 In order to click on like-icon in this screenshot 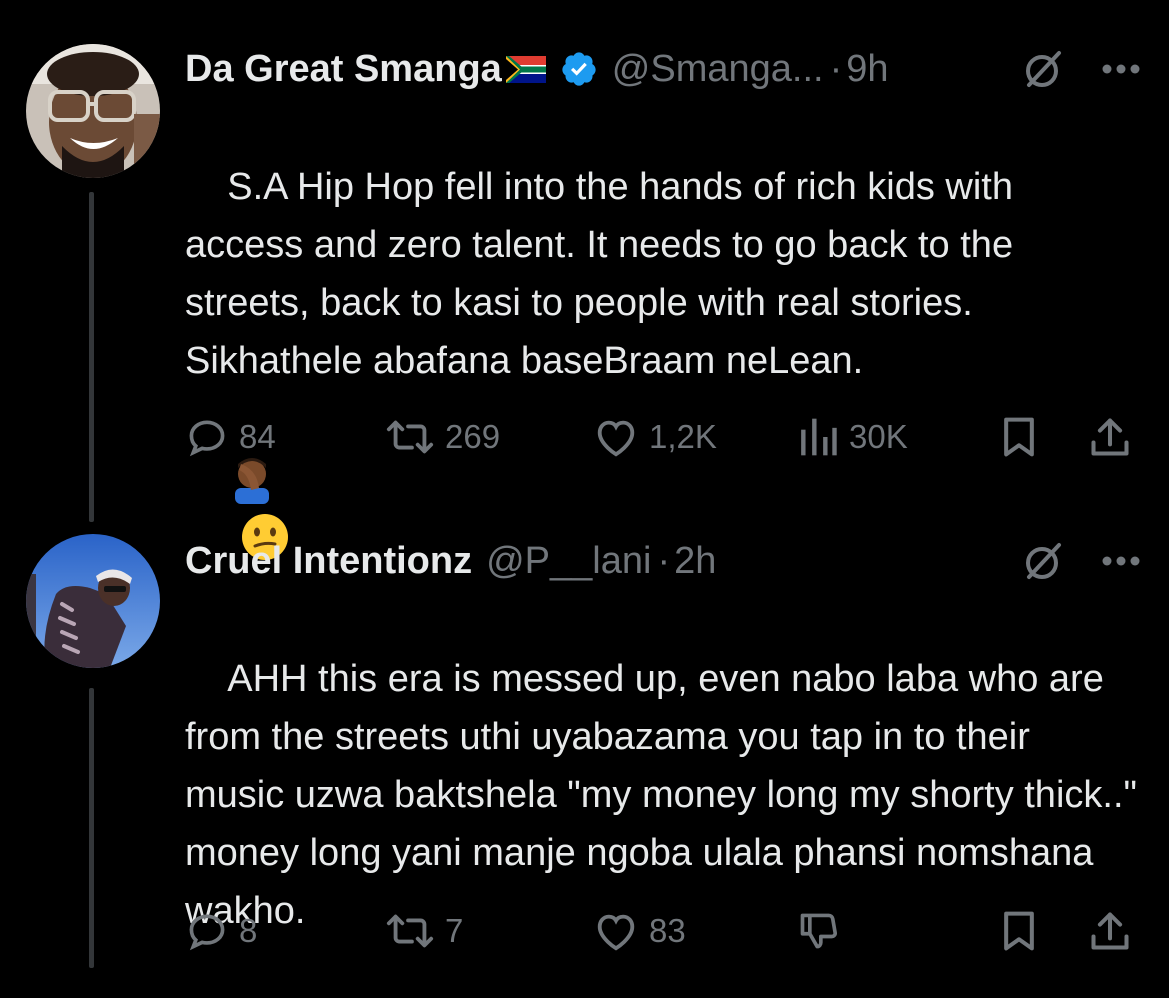, I will do `click(616, 932)`.